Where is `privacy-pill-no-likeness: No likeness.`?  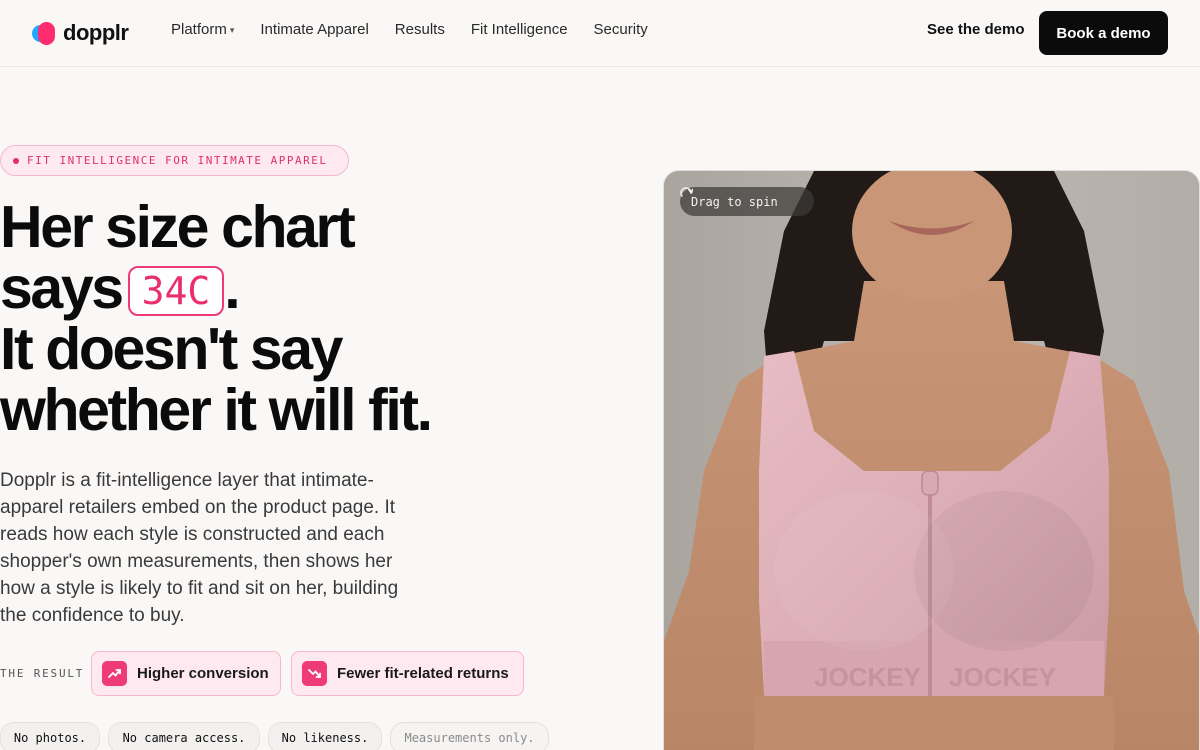
privacy-pill-no-likeness: No likeness. is located at coordinates (325, 736).